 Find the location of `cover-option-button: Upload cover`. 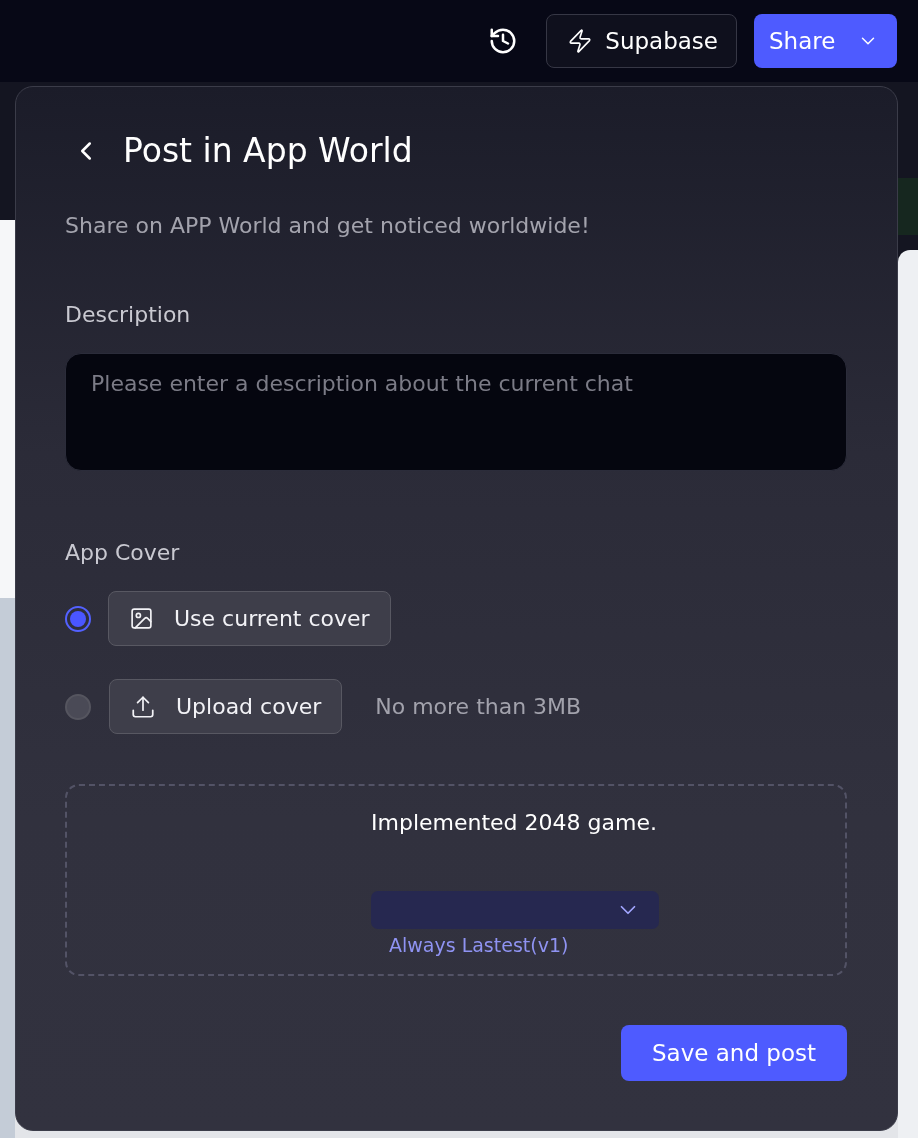

cover-option-button: Upload cover is located at coordinates (226, 706).